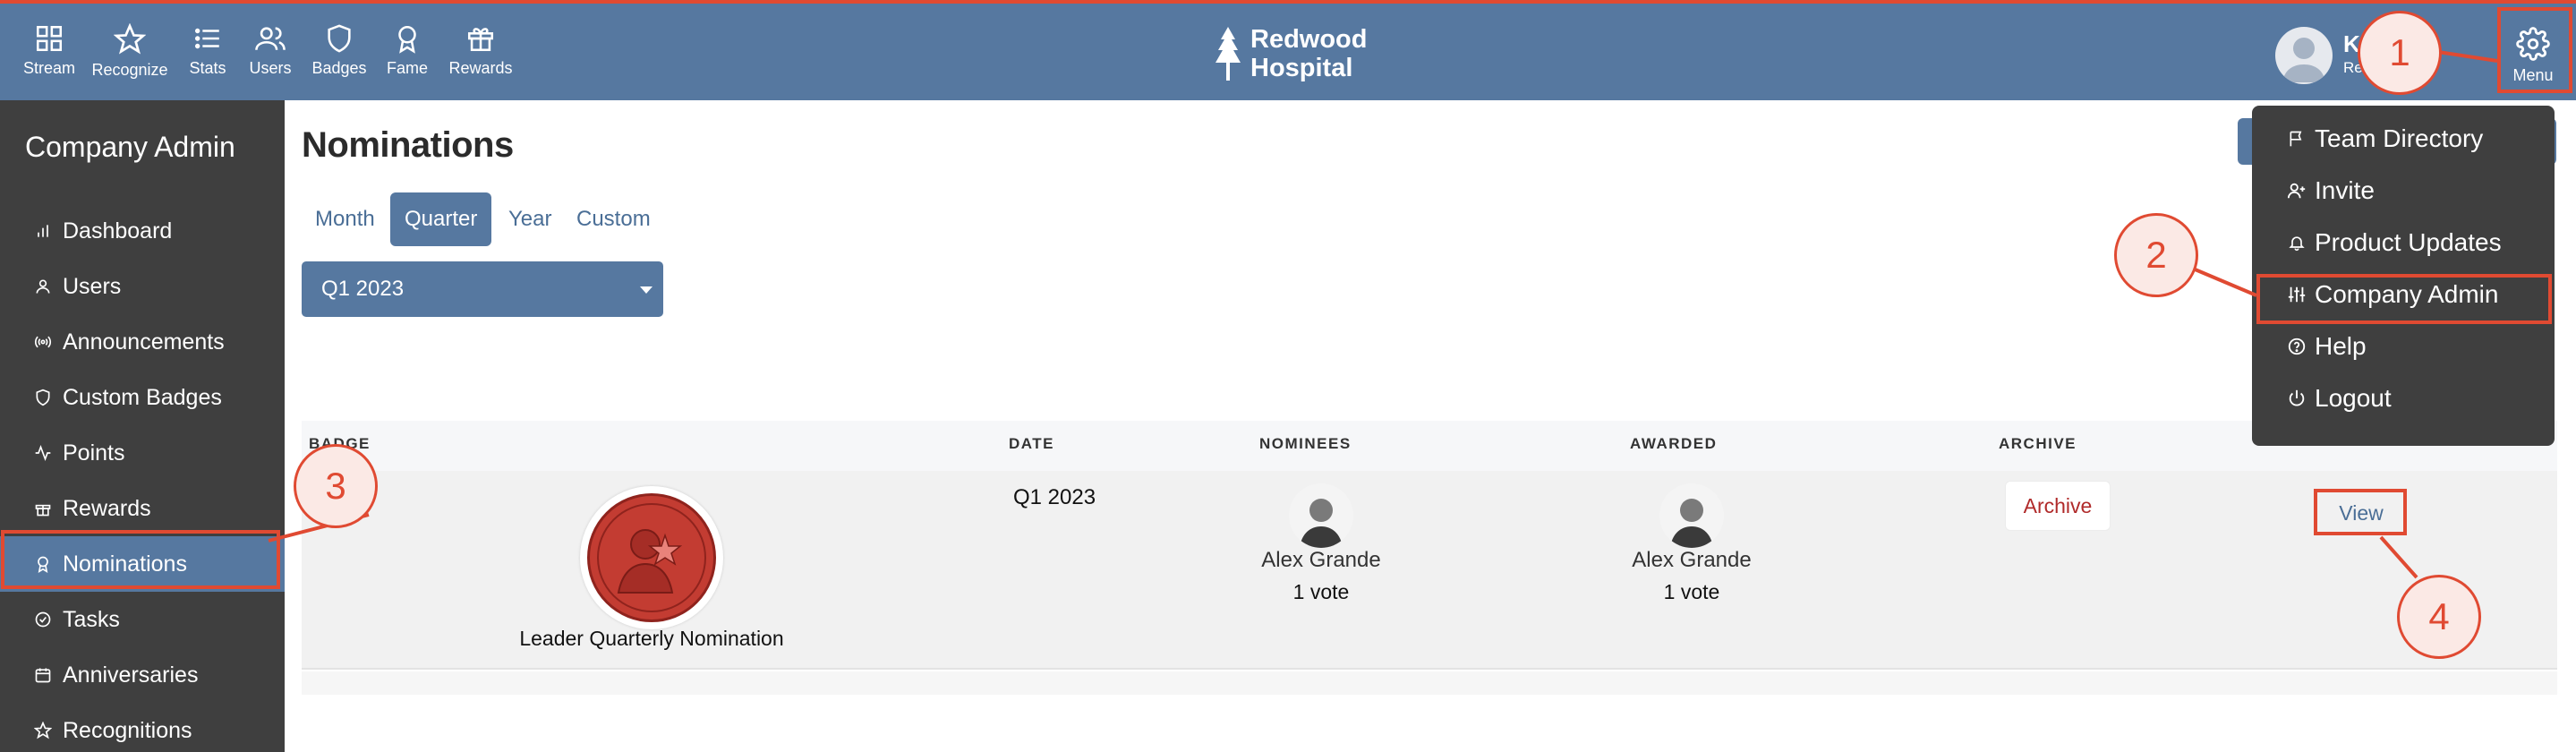  What do you see at coordinates (2439, 617) in the screenshot?
I see `callout-4: 4` at bounding box center [2439, 617].